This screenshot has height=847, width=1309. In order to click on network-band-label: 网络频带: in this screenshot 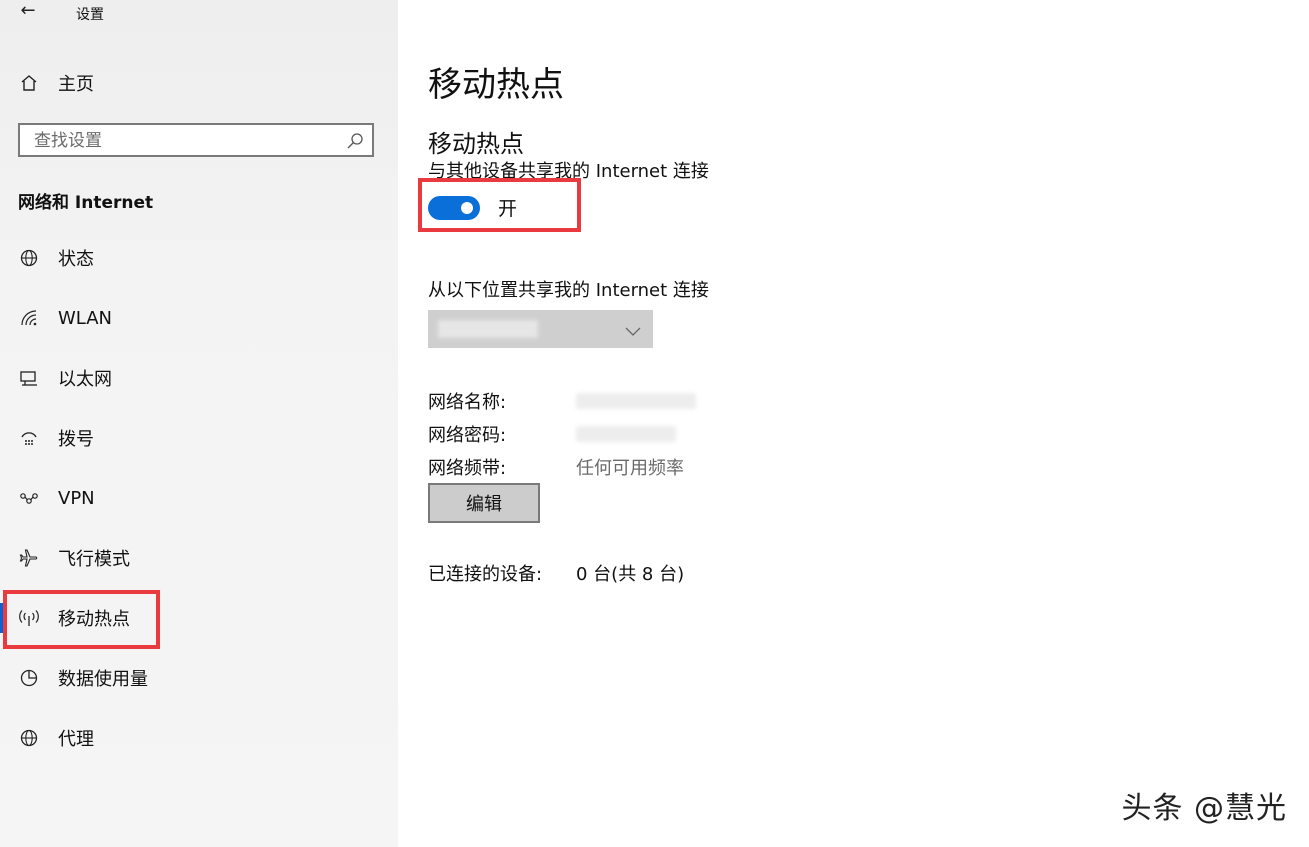, I will do `click(467, 468)`.